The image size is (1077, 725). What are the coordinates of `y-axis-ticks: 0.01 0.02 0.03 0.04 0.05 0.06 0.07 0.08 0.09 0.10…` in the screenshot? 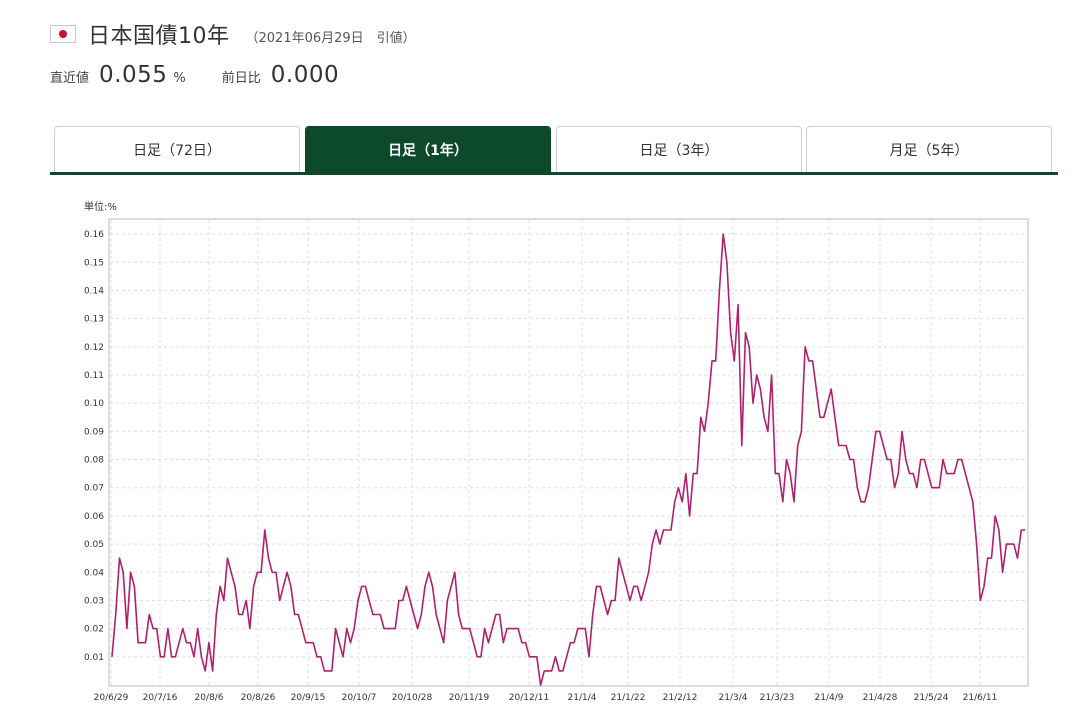 It's located at (94, 446).